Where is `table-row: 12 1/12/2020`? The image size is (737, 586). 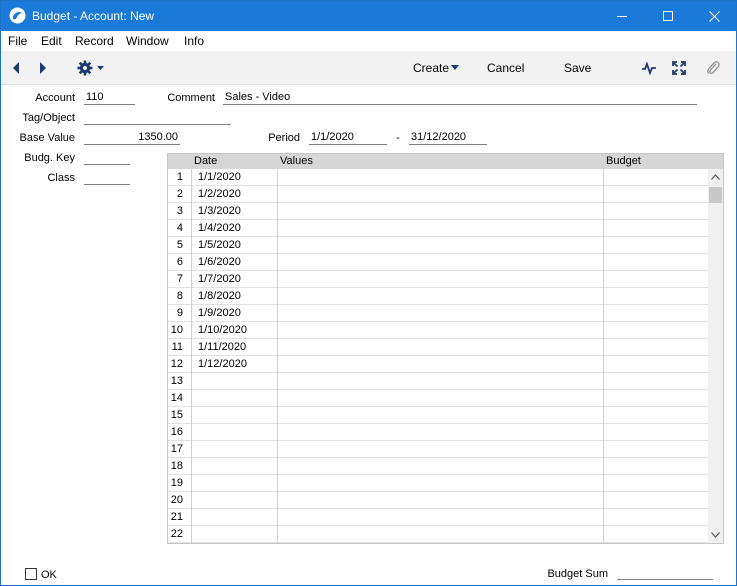
table-row: 12 1/12/2020 is located at coordinates (438, 364).